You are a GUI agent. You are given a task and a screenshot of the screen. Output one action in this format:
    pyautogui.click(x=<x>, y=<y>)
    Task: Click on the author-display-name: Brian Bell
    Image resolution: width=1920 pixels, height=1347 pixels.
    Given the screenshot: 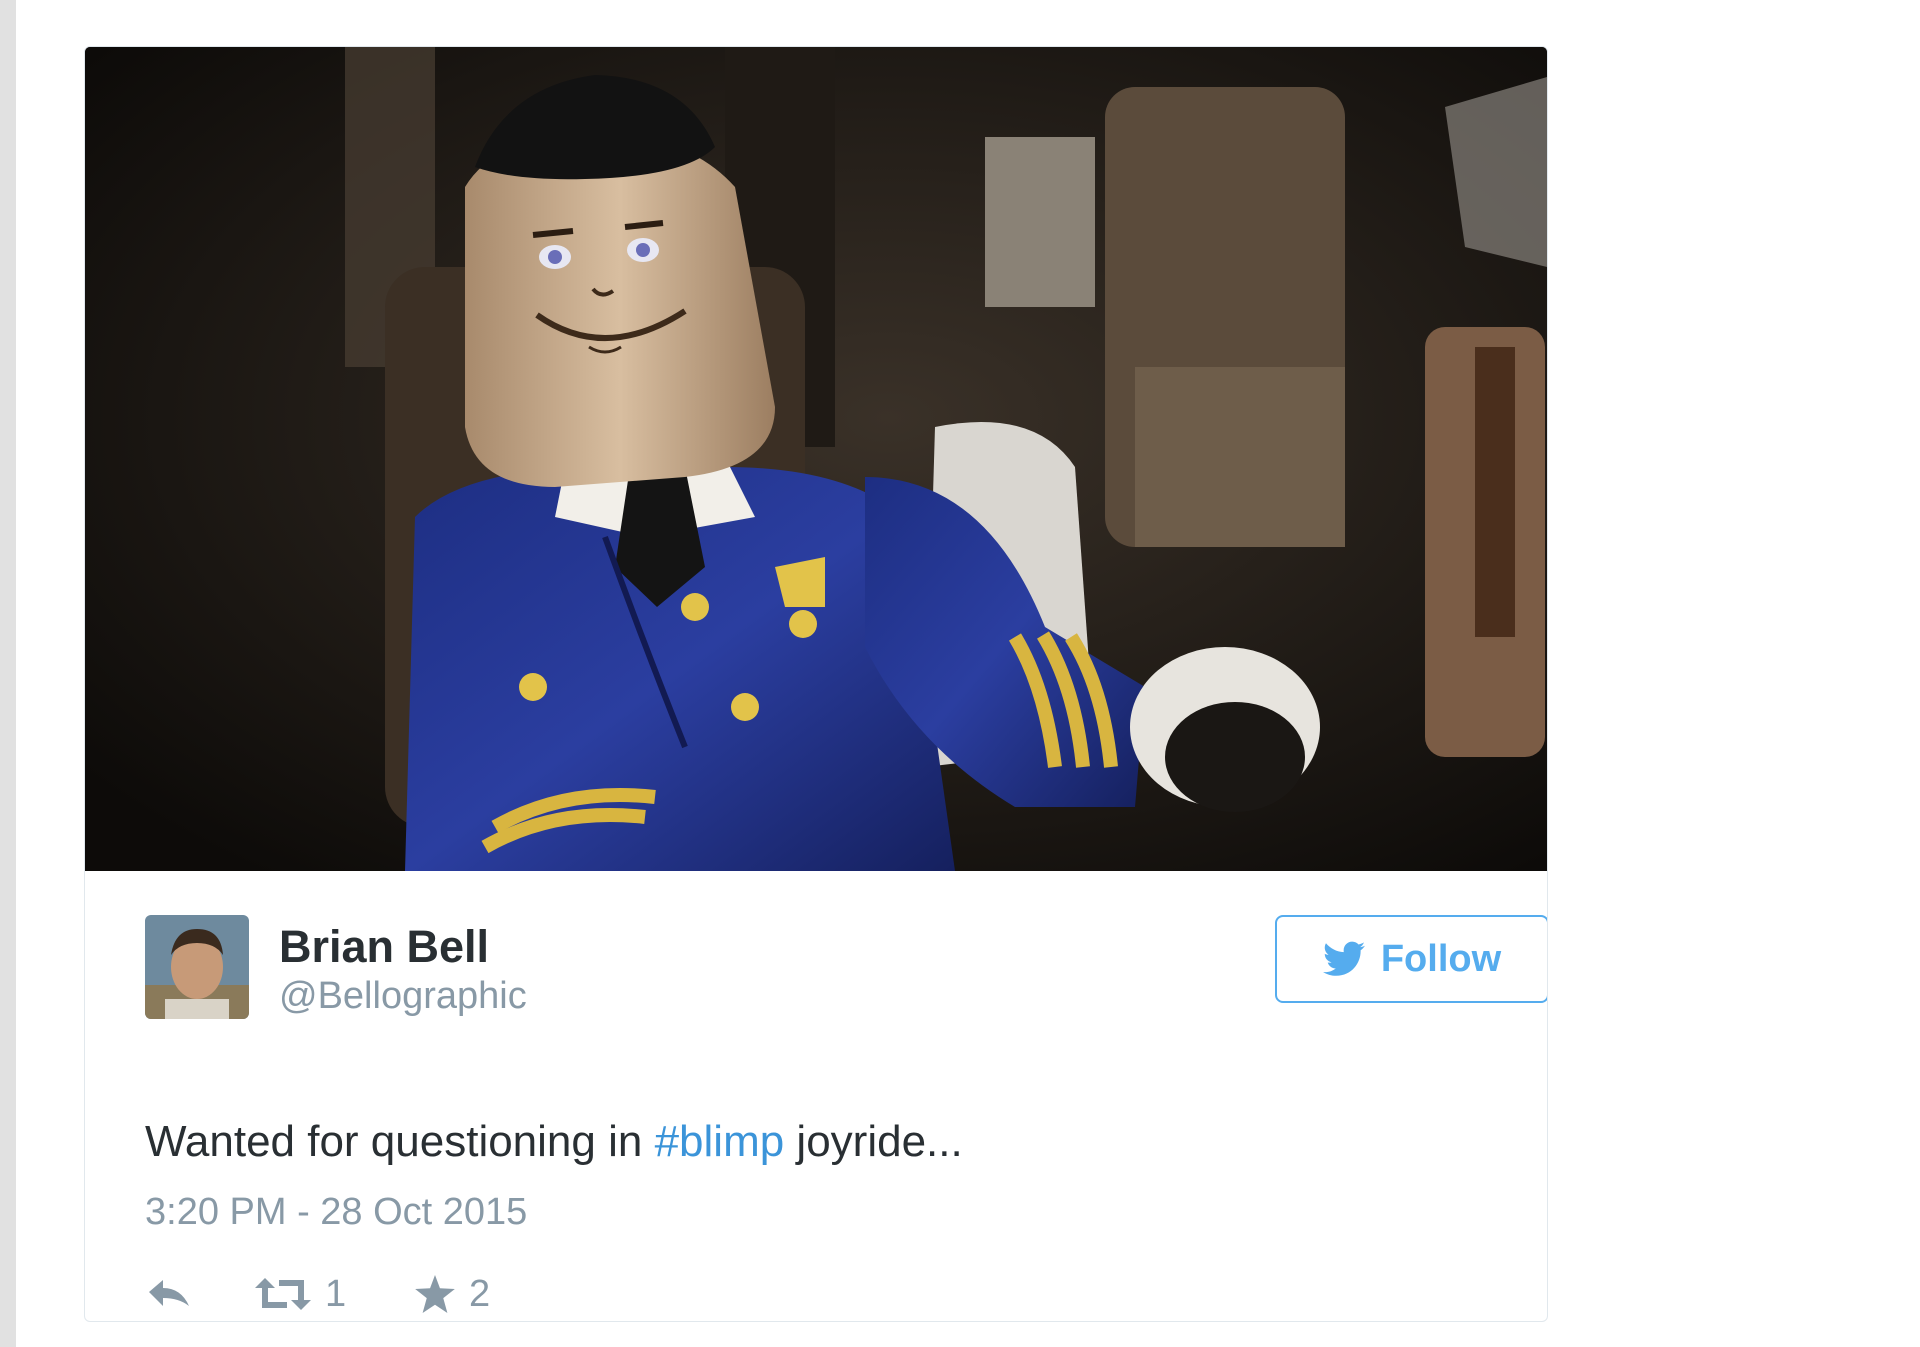 What is the action you would take?
    pyautogui.click(x=384, y=947)
    